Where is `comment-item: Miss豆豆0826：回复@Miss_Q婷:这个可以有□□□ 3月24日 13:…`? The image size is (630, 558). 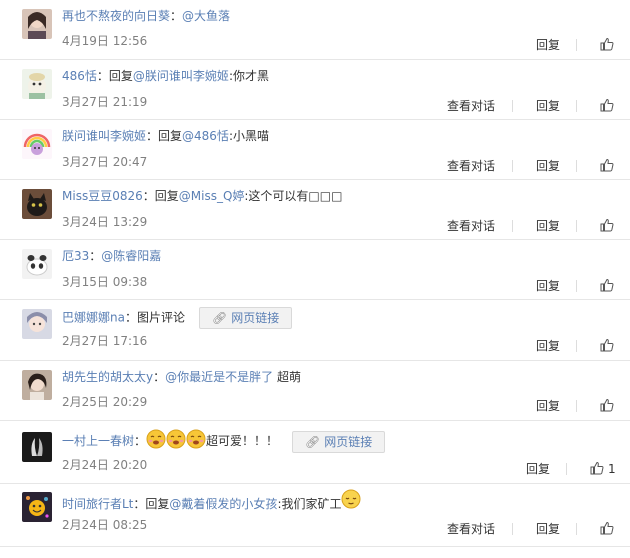 comment-item: Miss豆豆0826：回复@Miss_Q婷:这个可以有□□□ 3月24日 13:… is located at coordinates (315, 210).